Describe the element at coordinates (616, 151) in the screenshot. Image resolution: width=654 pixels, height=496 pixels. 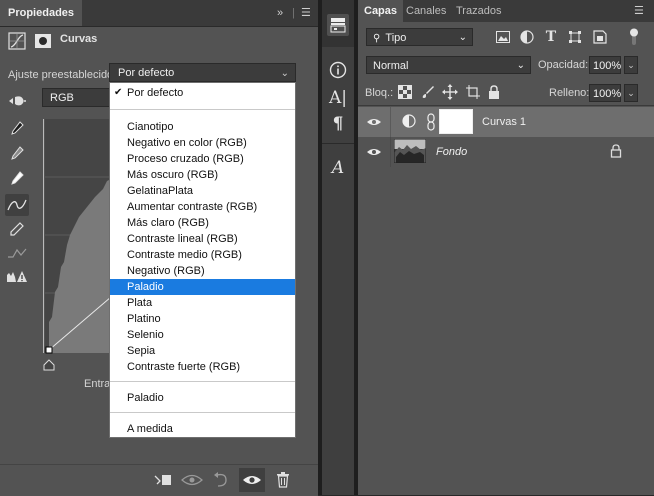
I see `layer-lock-icon` at that location.